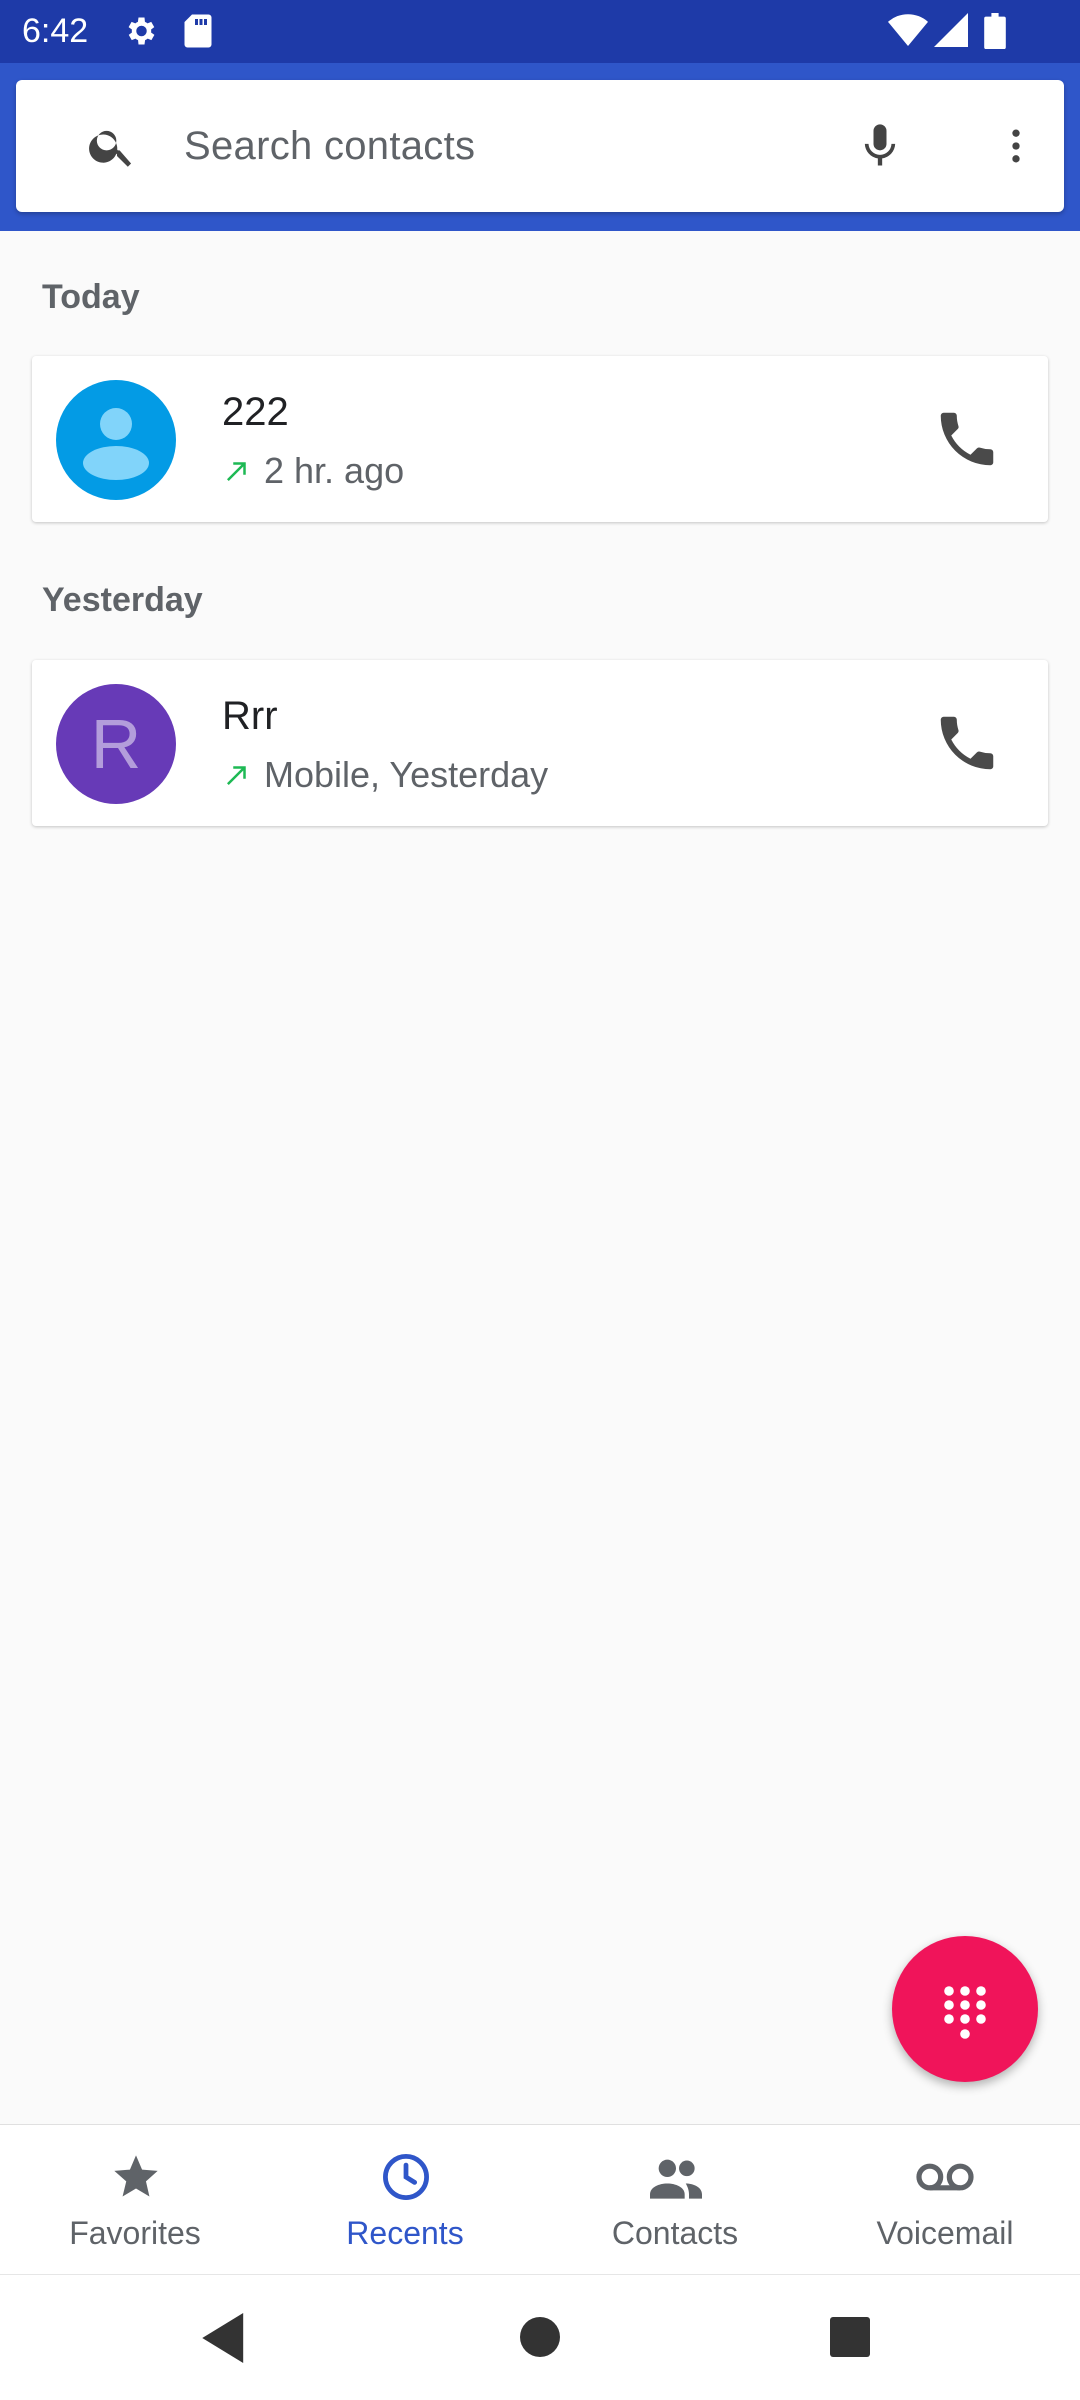 Image resolution: width=1080 pixels, height=2400 pixels. Describe the element at coordinates (965, 2012) in the screenshot. I see `dialpad-icon` at that location.